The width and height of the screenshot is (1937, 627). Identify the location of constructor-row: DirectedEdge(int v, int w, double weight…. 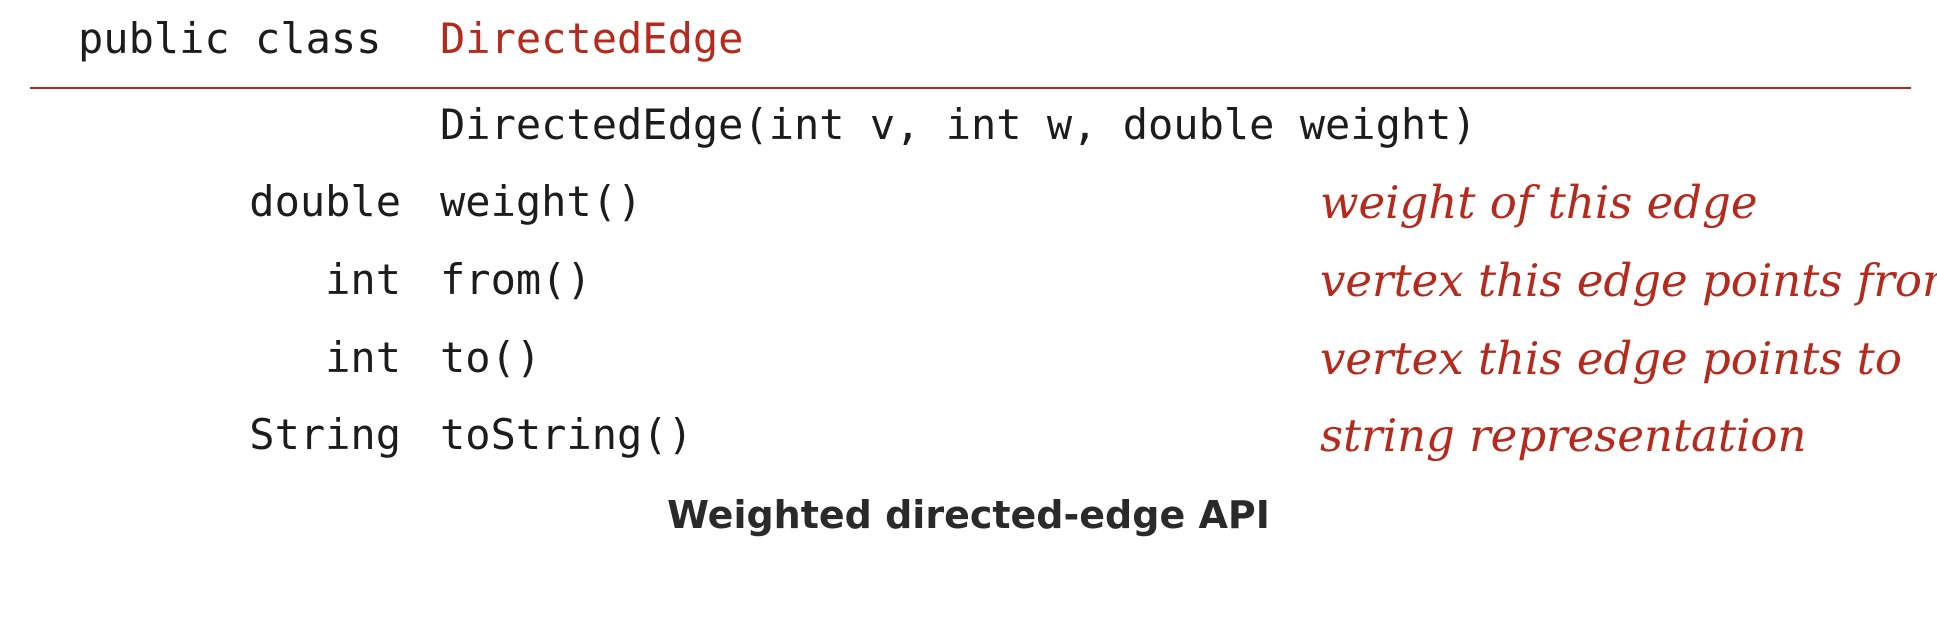
(968, 132).